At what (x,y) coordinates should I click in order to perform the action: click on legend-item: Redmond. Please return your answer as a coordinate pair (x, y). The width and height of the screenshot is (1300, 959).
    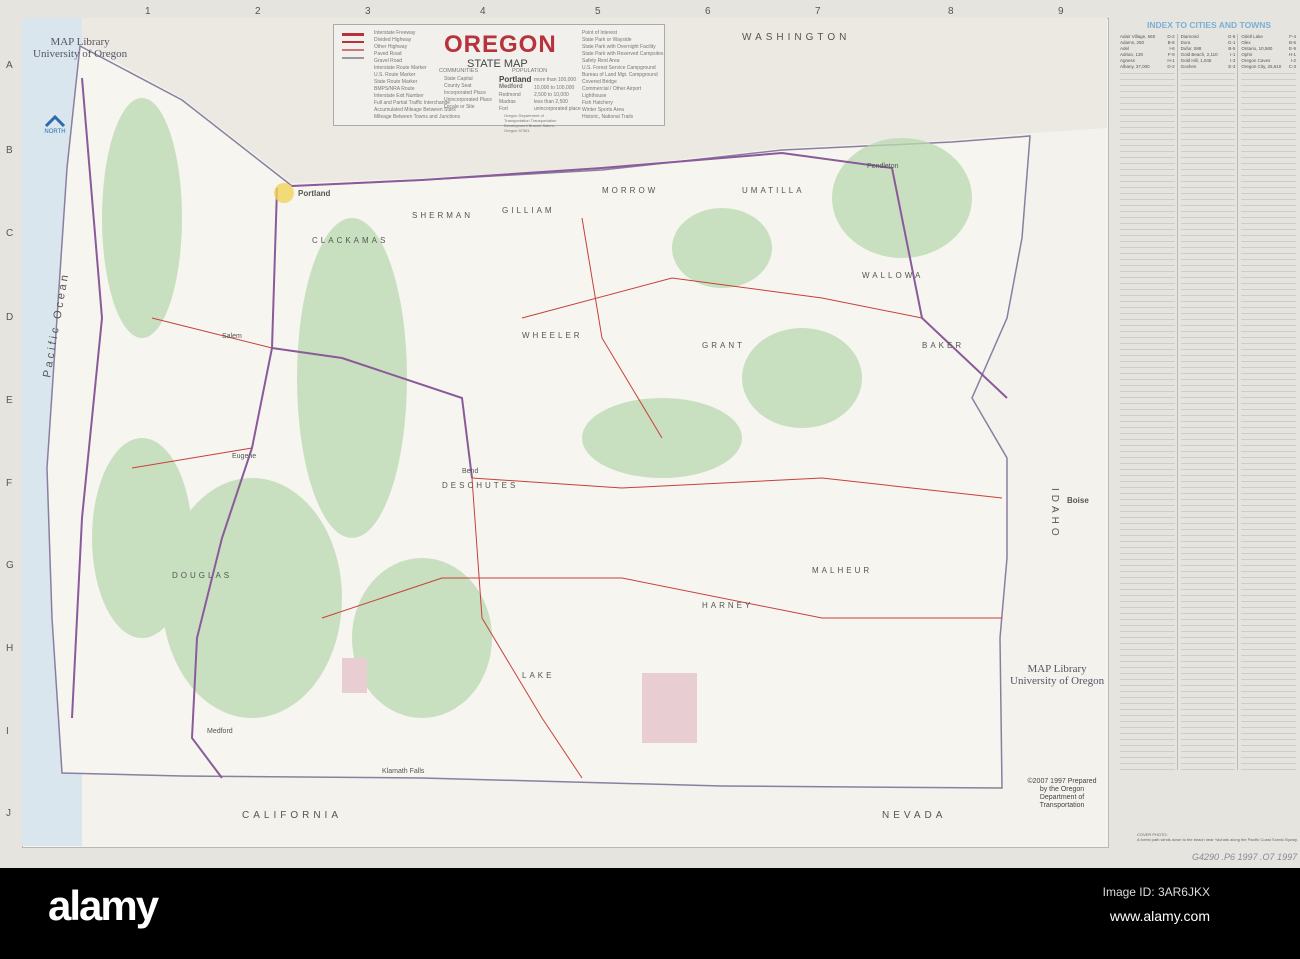
    Looking at the image, I should click on (510, 95).